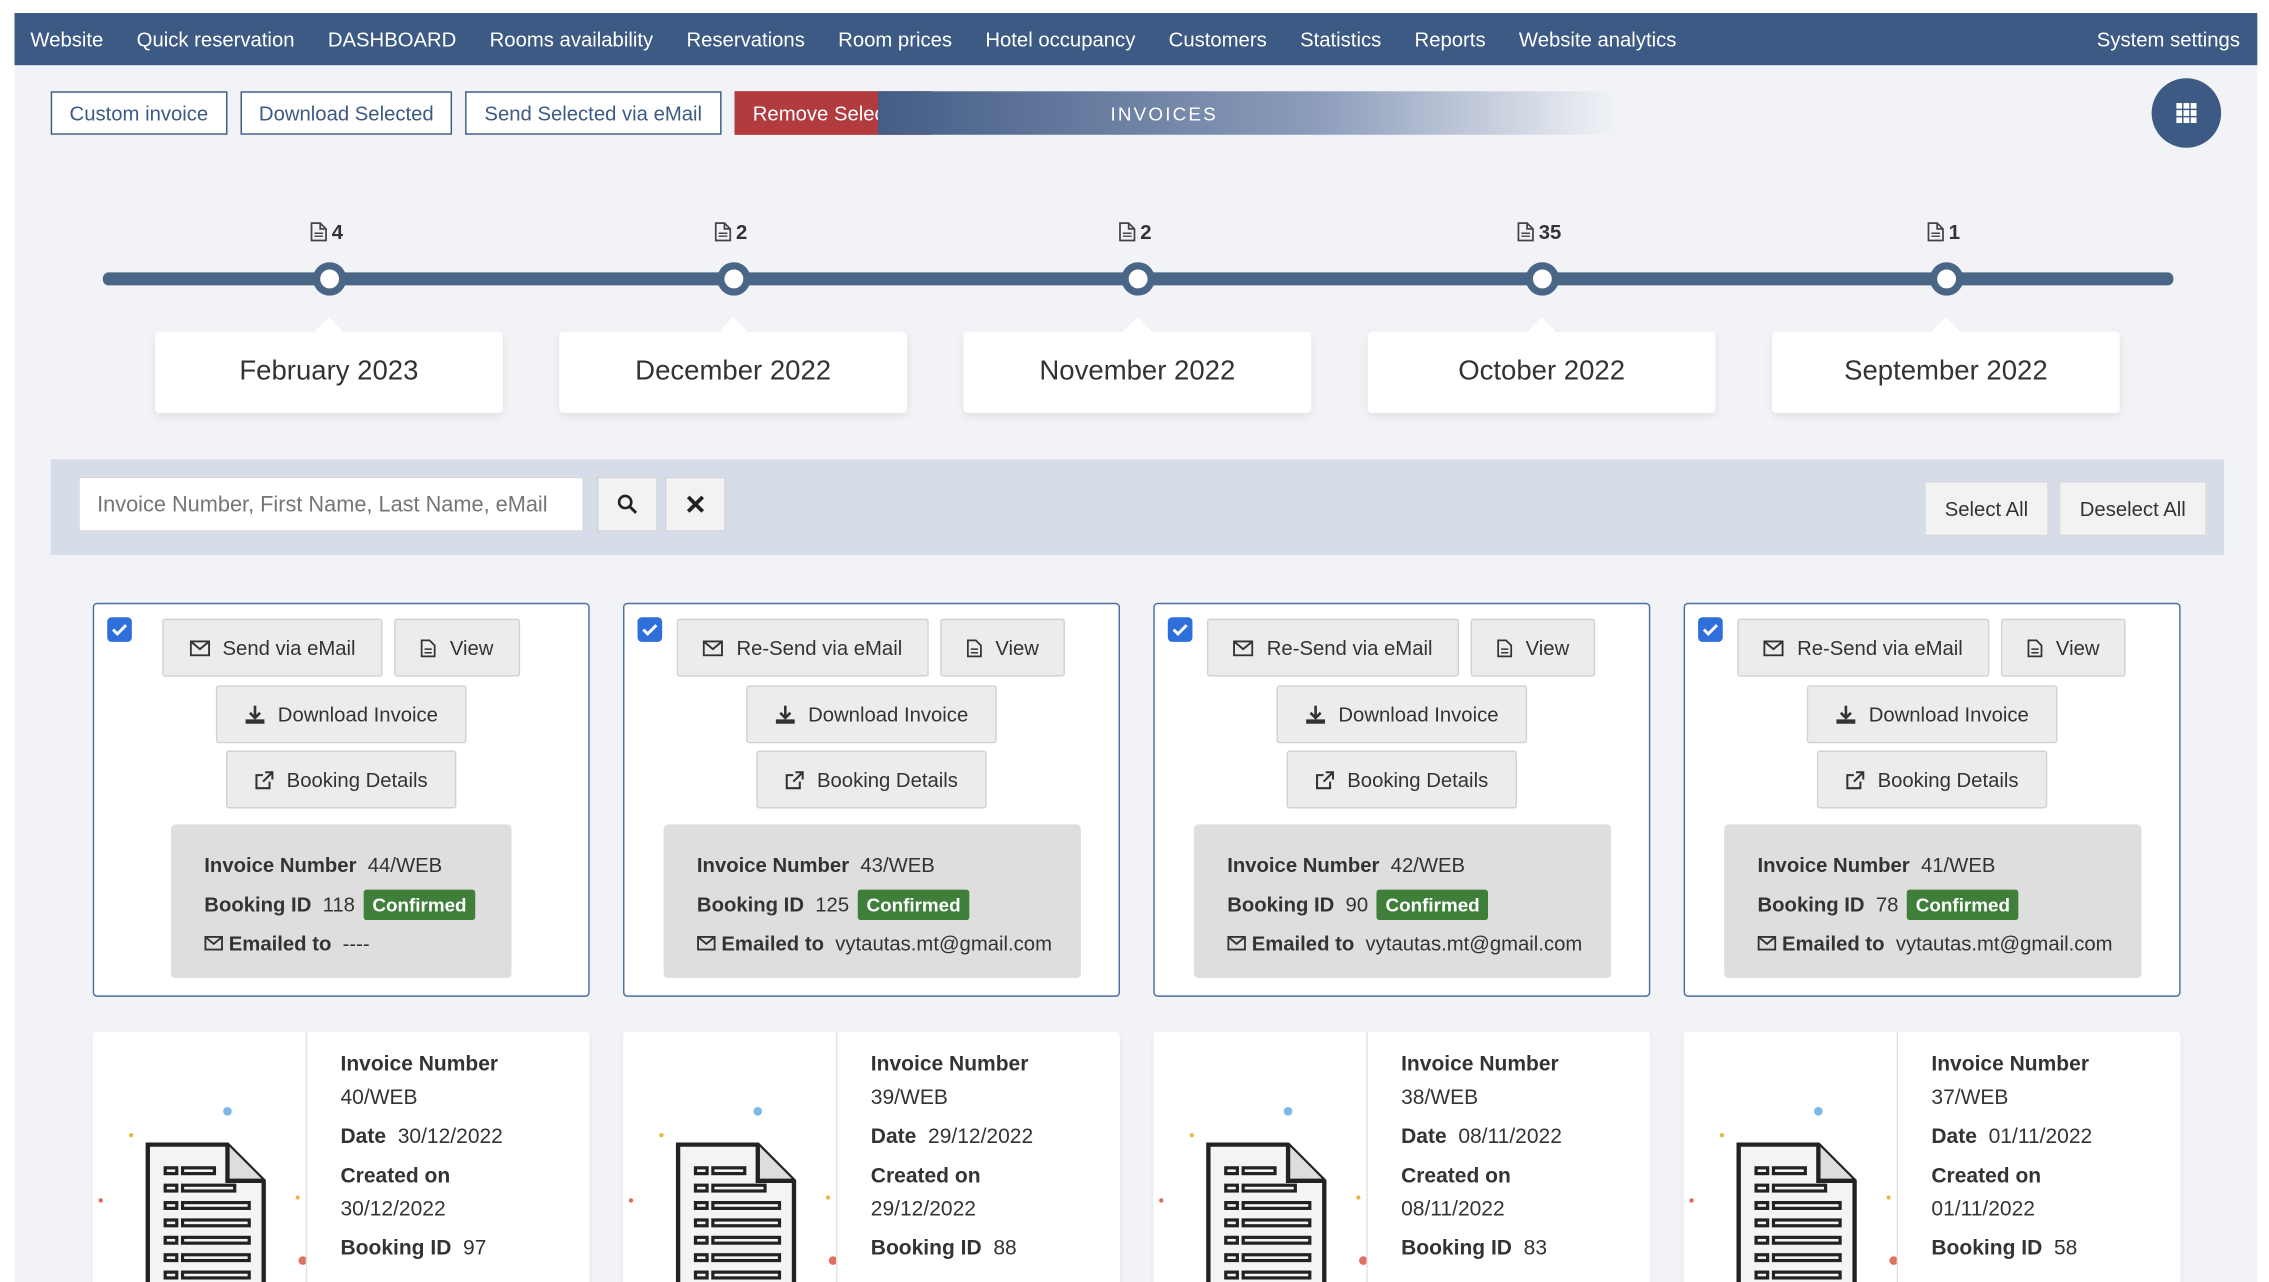 This screenshot has height=1282, width=2269. Describe the element at coordinates (379, 1098) in the screenshot. I see `invoice-number-value: 40/WEB` at that location.